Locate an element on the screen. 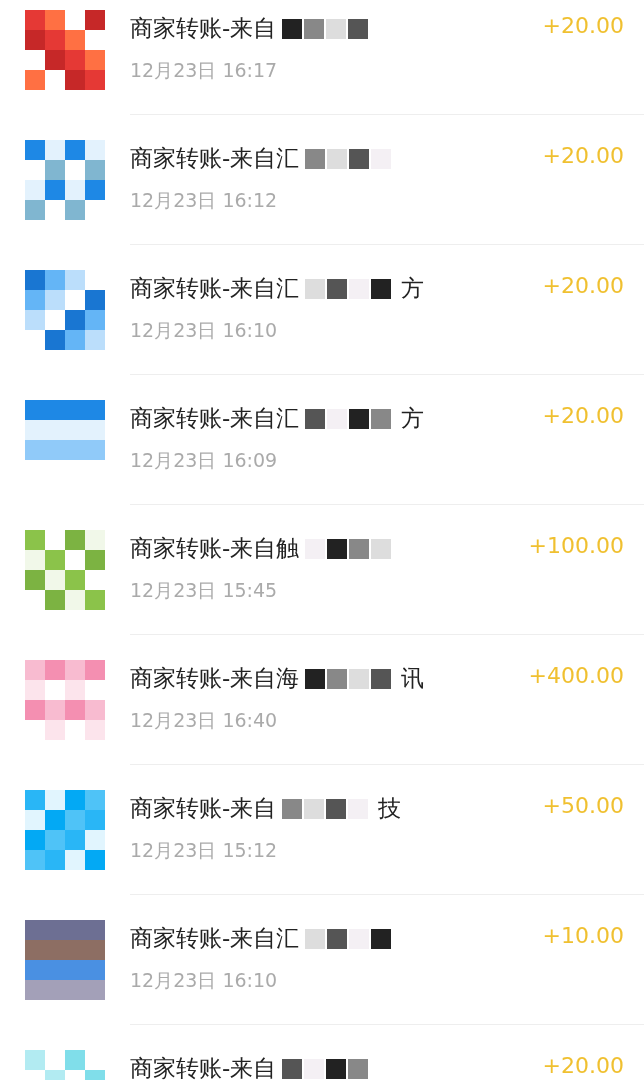 The image size is (644, 1080). transaction-title: 商家转账-来自触 is located at coordinates (215, 548).